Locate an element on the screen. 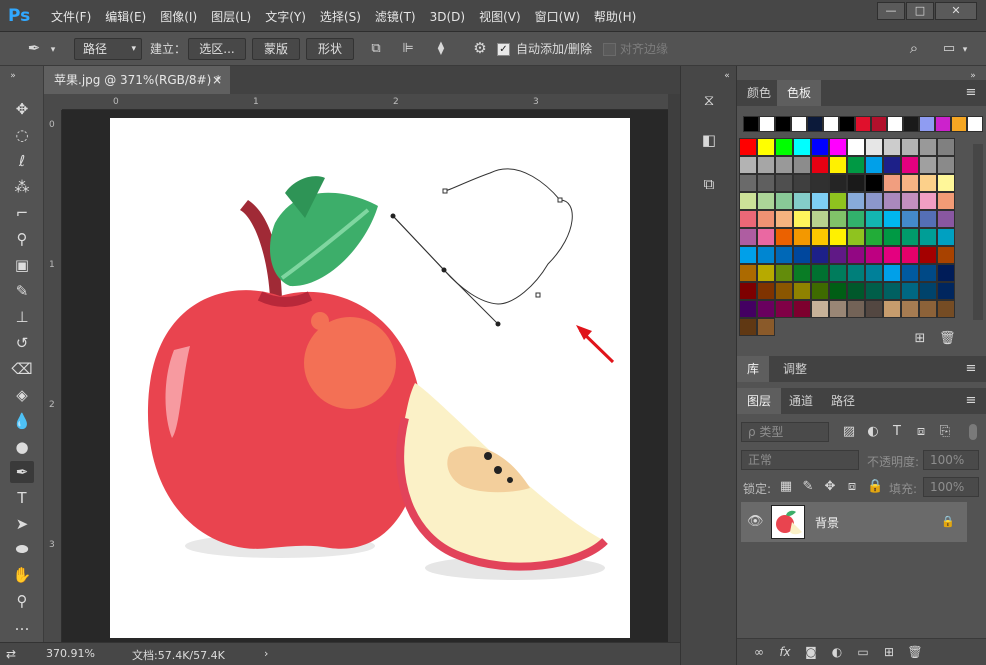  lock-position-icon: ✥ is located at coordinates (830, 487).